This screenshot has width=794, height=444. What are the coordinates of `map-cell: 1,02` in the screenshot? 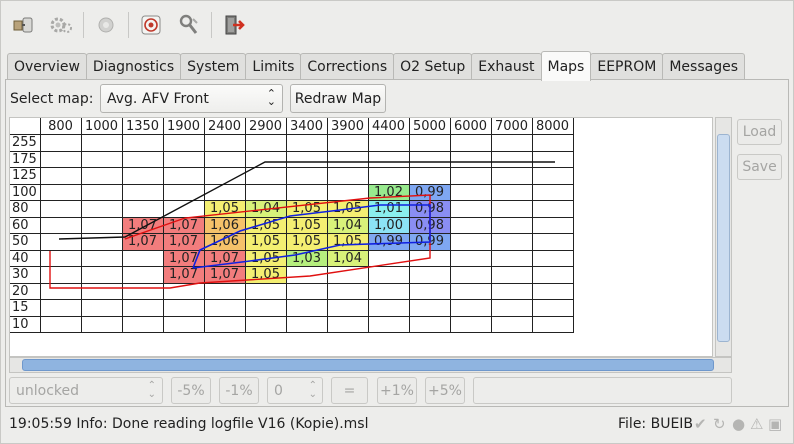 It's located at (388, 192).